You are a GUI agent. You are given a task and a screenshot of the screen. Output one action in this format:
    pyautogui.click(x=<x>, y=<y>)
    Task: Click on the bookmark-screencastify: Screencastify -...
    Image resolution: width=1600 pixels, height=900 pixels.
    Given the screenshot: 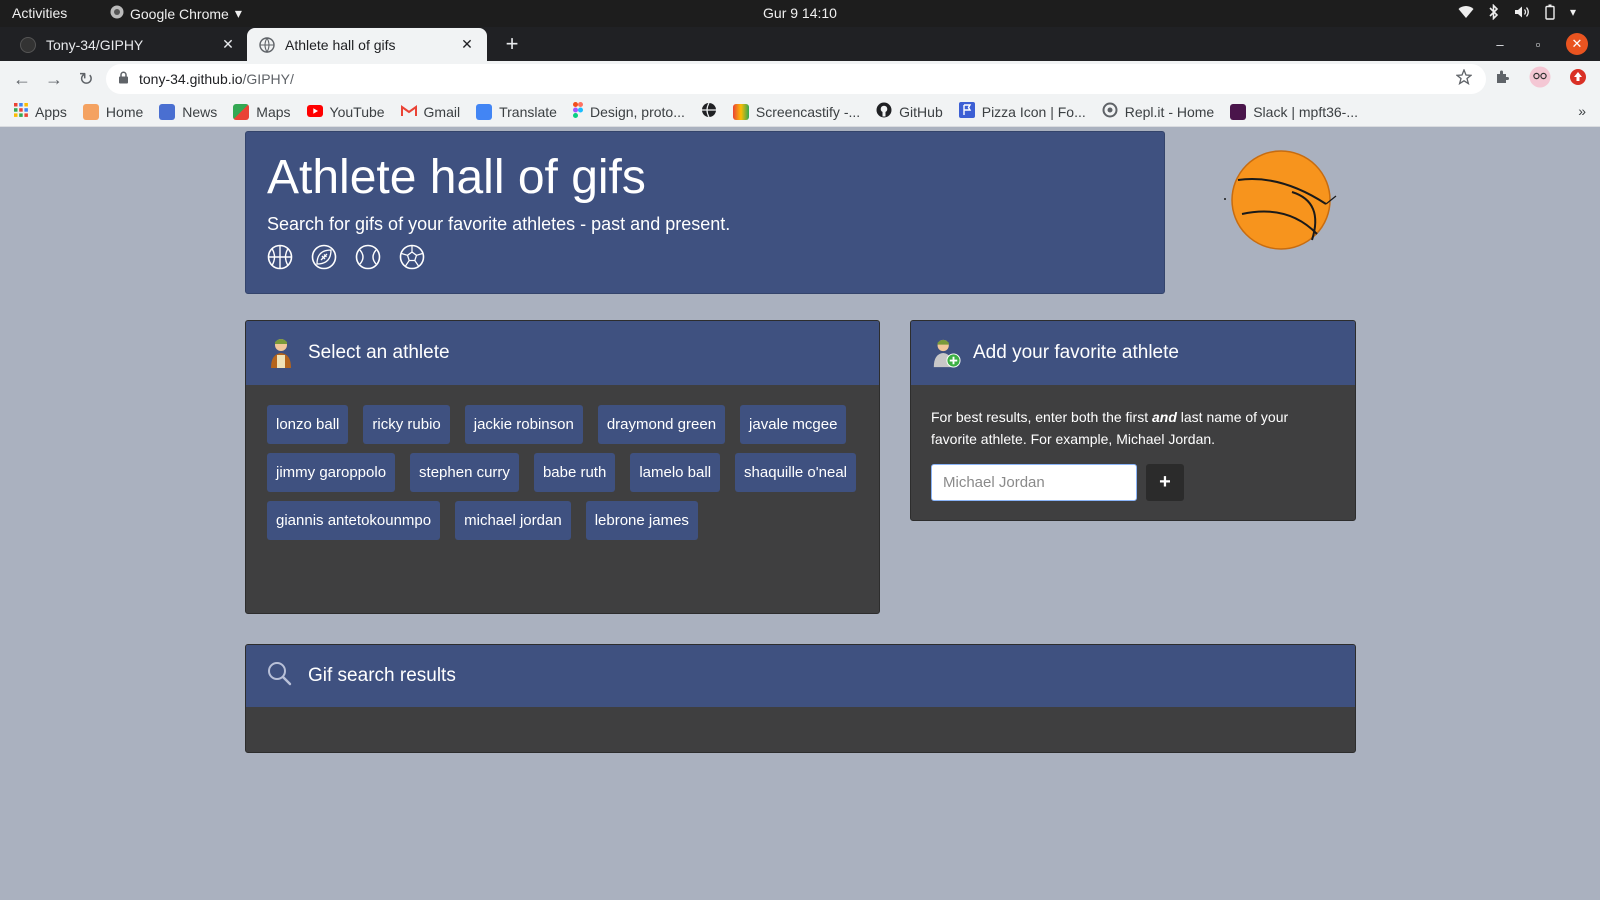 What is the action you would take?
    pyautogui.click(x=796, y=111)
    